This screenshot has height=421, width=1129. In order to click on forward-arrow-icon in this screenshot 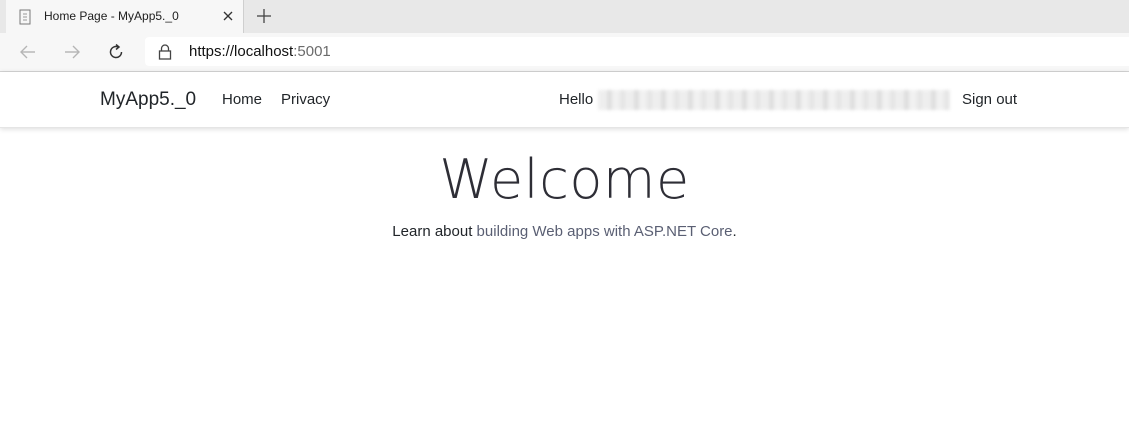, I will do `click(72, 52)`.